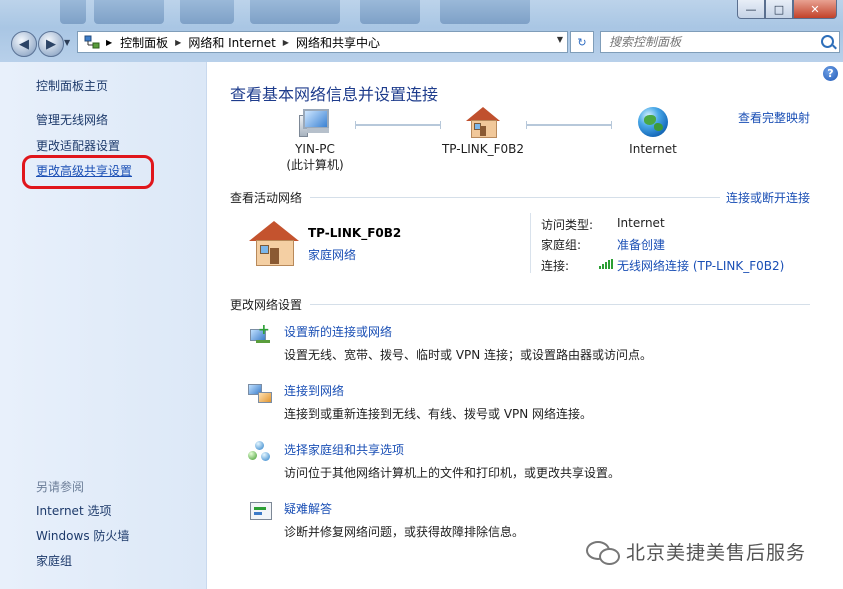 The height and width of the screenshot is (589, 843). What do you see at coordinates (468, 355) in the screenshot?
I see `task-description: 设置无线、宽带、拨号、临时或 VPN 连接；或设置路由器或访问点。` at bounding box center [468, 355].